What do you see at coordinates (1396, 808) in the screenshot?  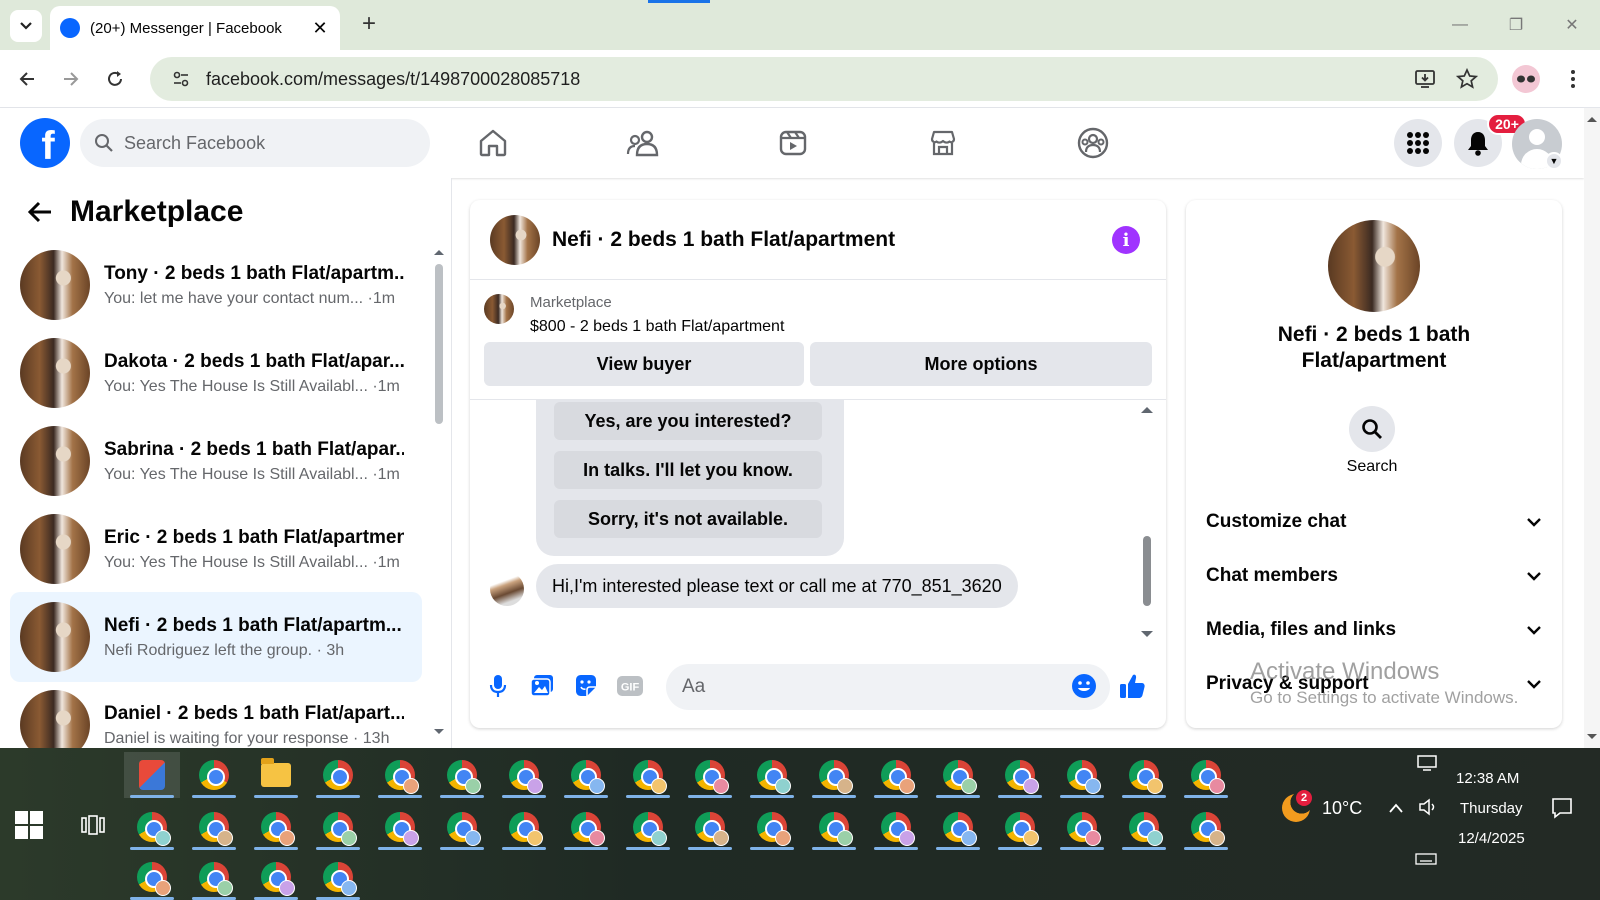 I see `chevron-up-icon` at bounding box center [1396, 808].